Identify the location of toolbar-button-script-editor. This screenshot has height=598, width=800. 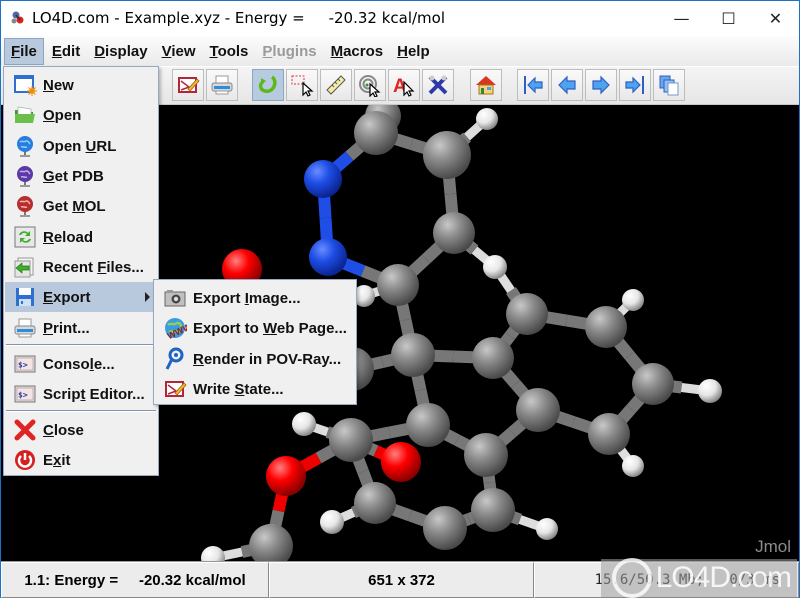
(188, 85).